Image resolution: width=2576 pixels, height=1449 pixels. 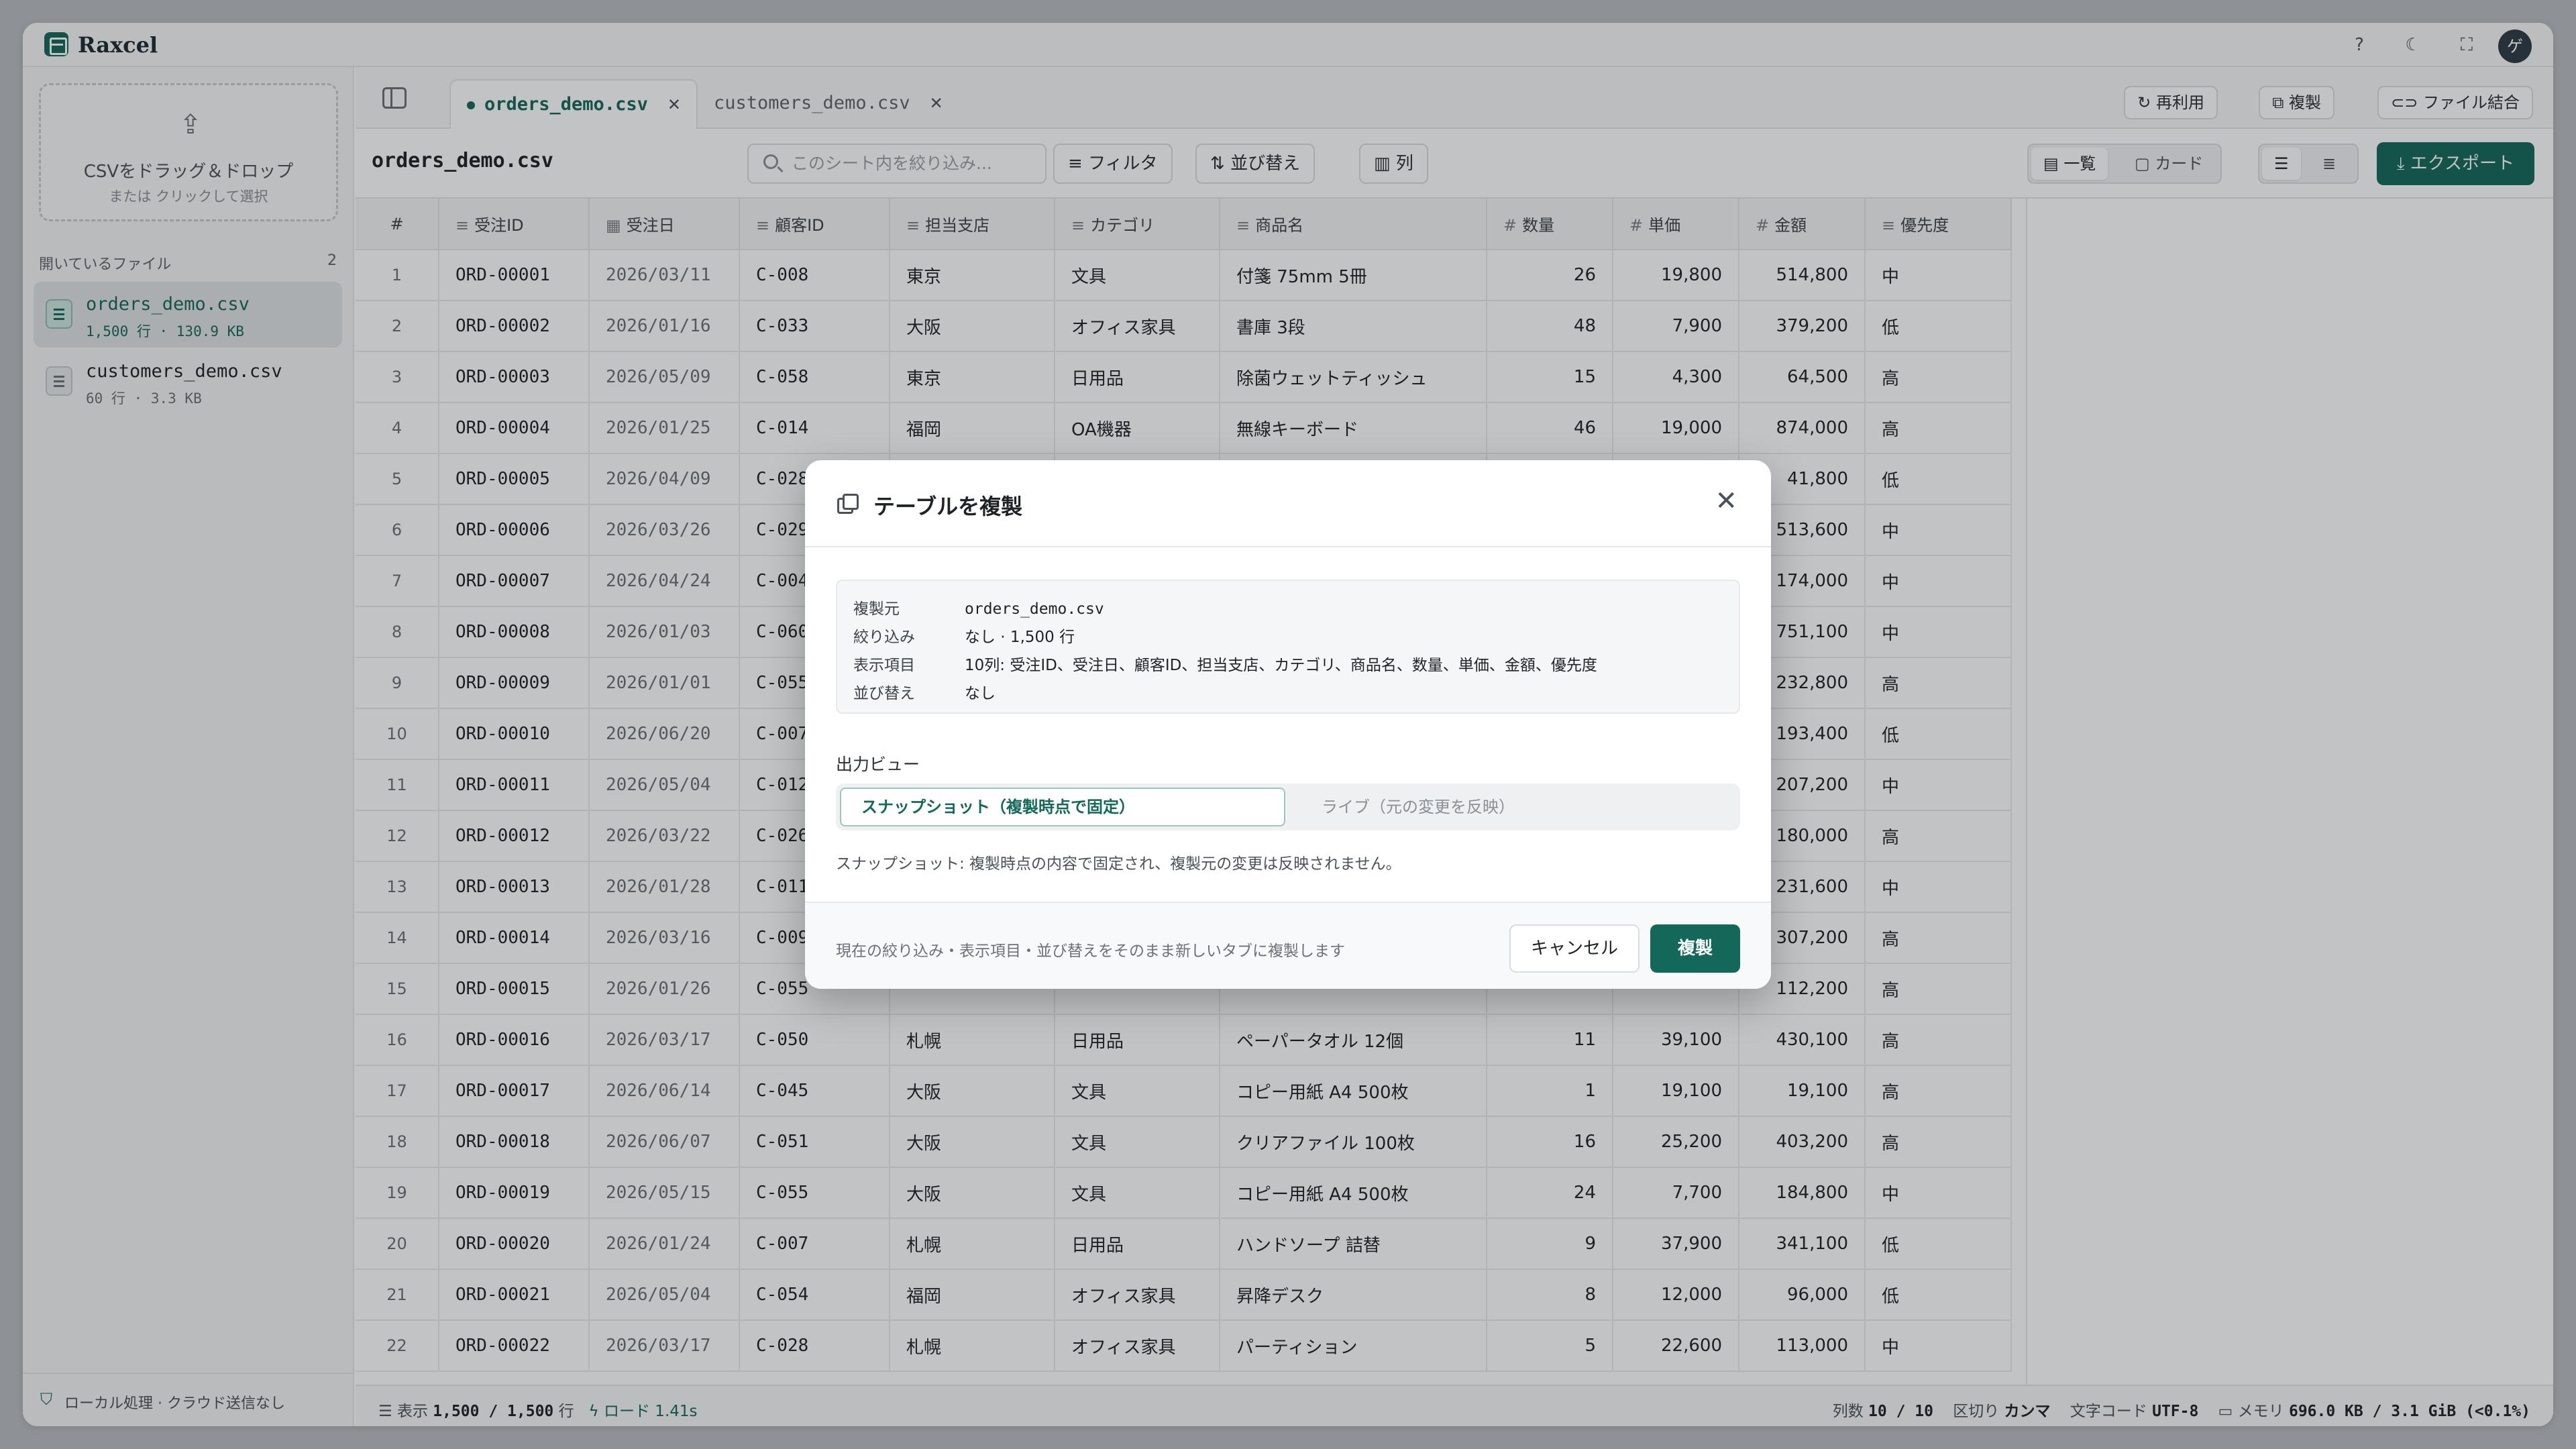 I want to click on close-icon: ✕, so click(x=1726, y=501).